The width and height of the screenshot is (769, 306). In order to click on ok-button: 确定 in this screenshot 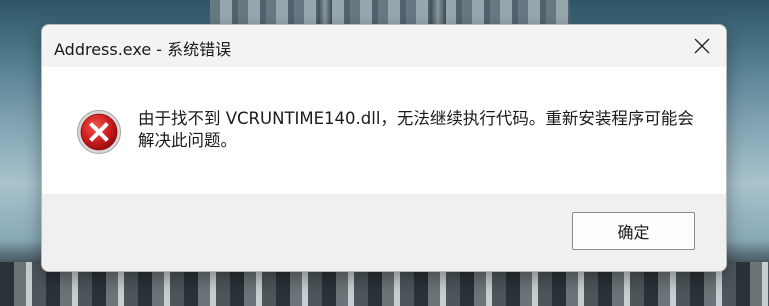, I will do `click(633, 231)`.